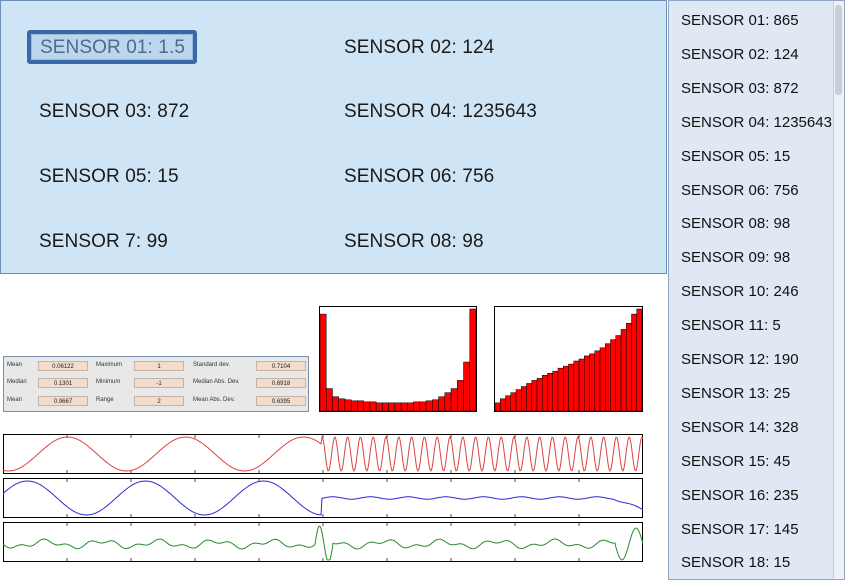  I want to click on sensor-cell-3: SENSOR 03: 872, so click(114, 112).